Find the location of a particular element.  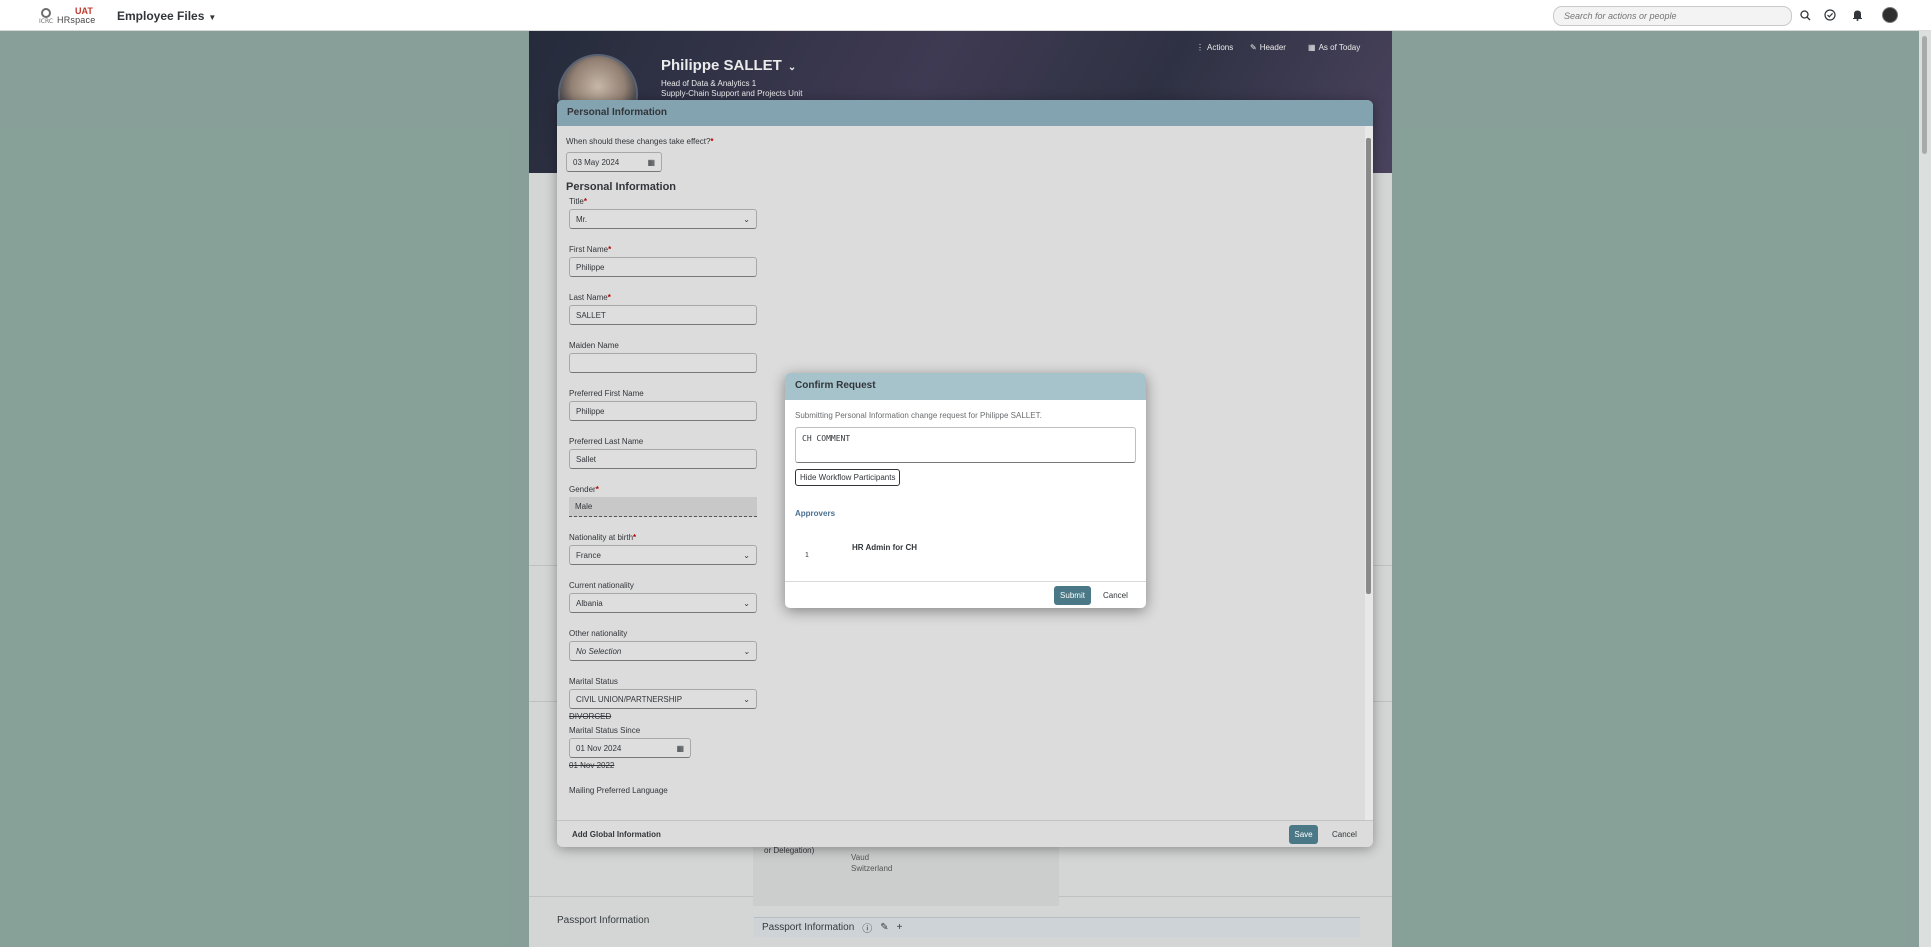

last-name-field: SALLET is located at coordinates (663, 315).